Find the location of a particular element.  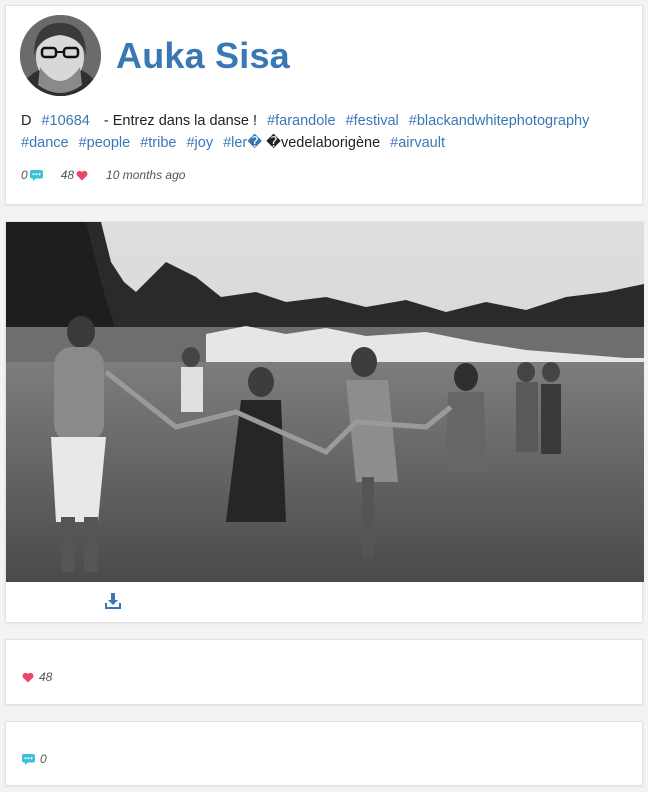

hashtag-link: #blackandwhitephotography is located at coordinates (499, 121).